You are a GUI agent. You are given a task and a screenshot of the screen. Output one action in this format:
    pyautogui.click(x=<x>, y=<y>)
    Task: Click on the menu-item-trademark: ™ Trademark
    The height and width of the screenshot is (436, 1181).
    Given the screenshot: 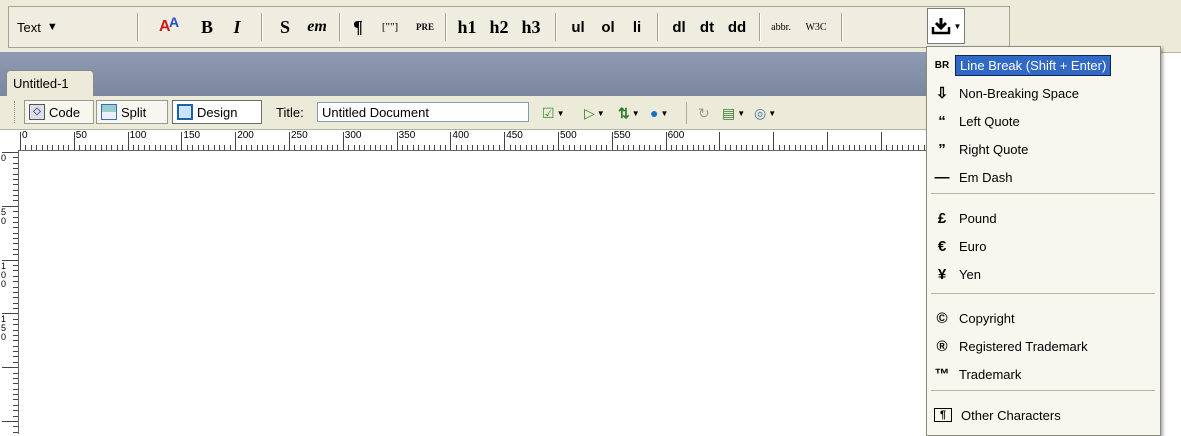 What is the action you would take?
    pyautogui.click(x=1043, y=374)
    